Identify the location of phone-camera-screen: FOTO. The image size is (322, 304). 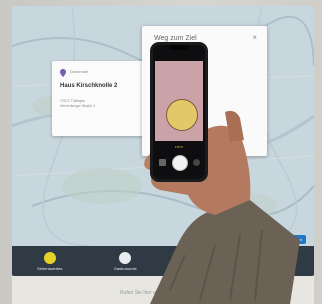
(179, 112).